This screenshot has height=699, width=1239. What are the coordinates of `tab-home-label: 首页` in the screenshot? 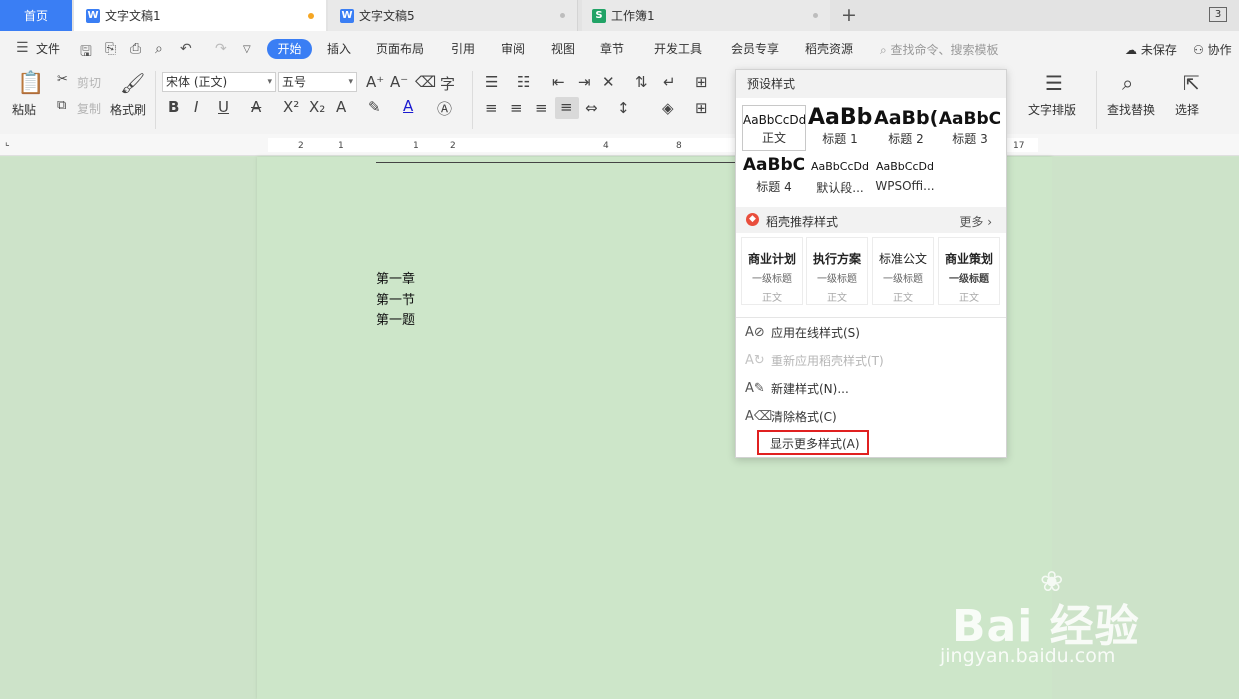 It's located at (35, 16).